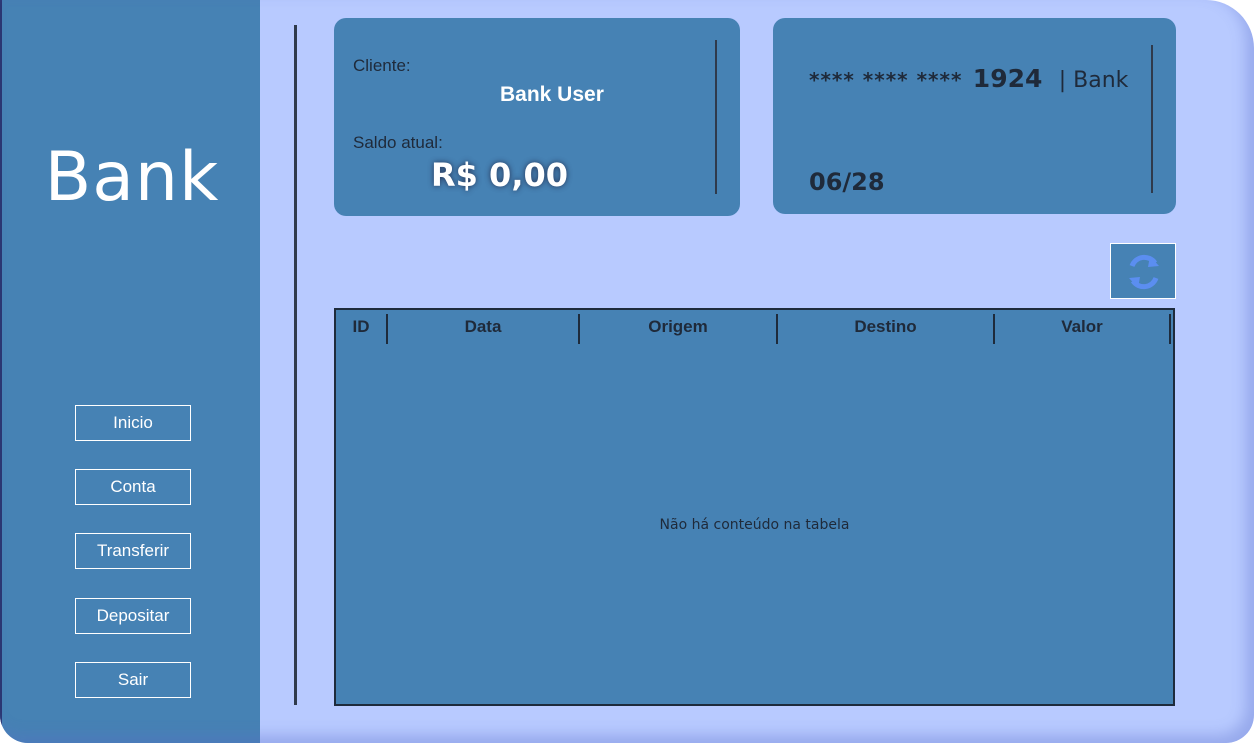 This screenshot has height=743, width=1254. I want to click on nav-button-sair: Sair, so click(133, 680).